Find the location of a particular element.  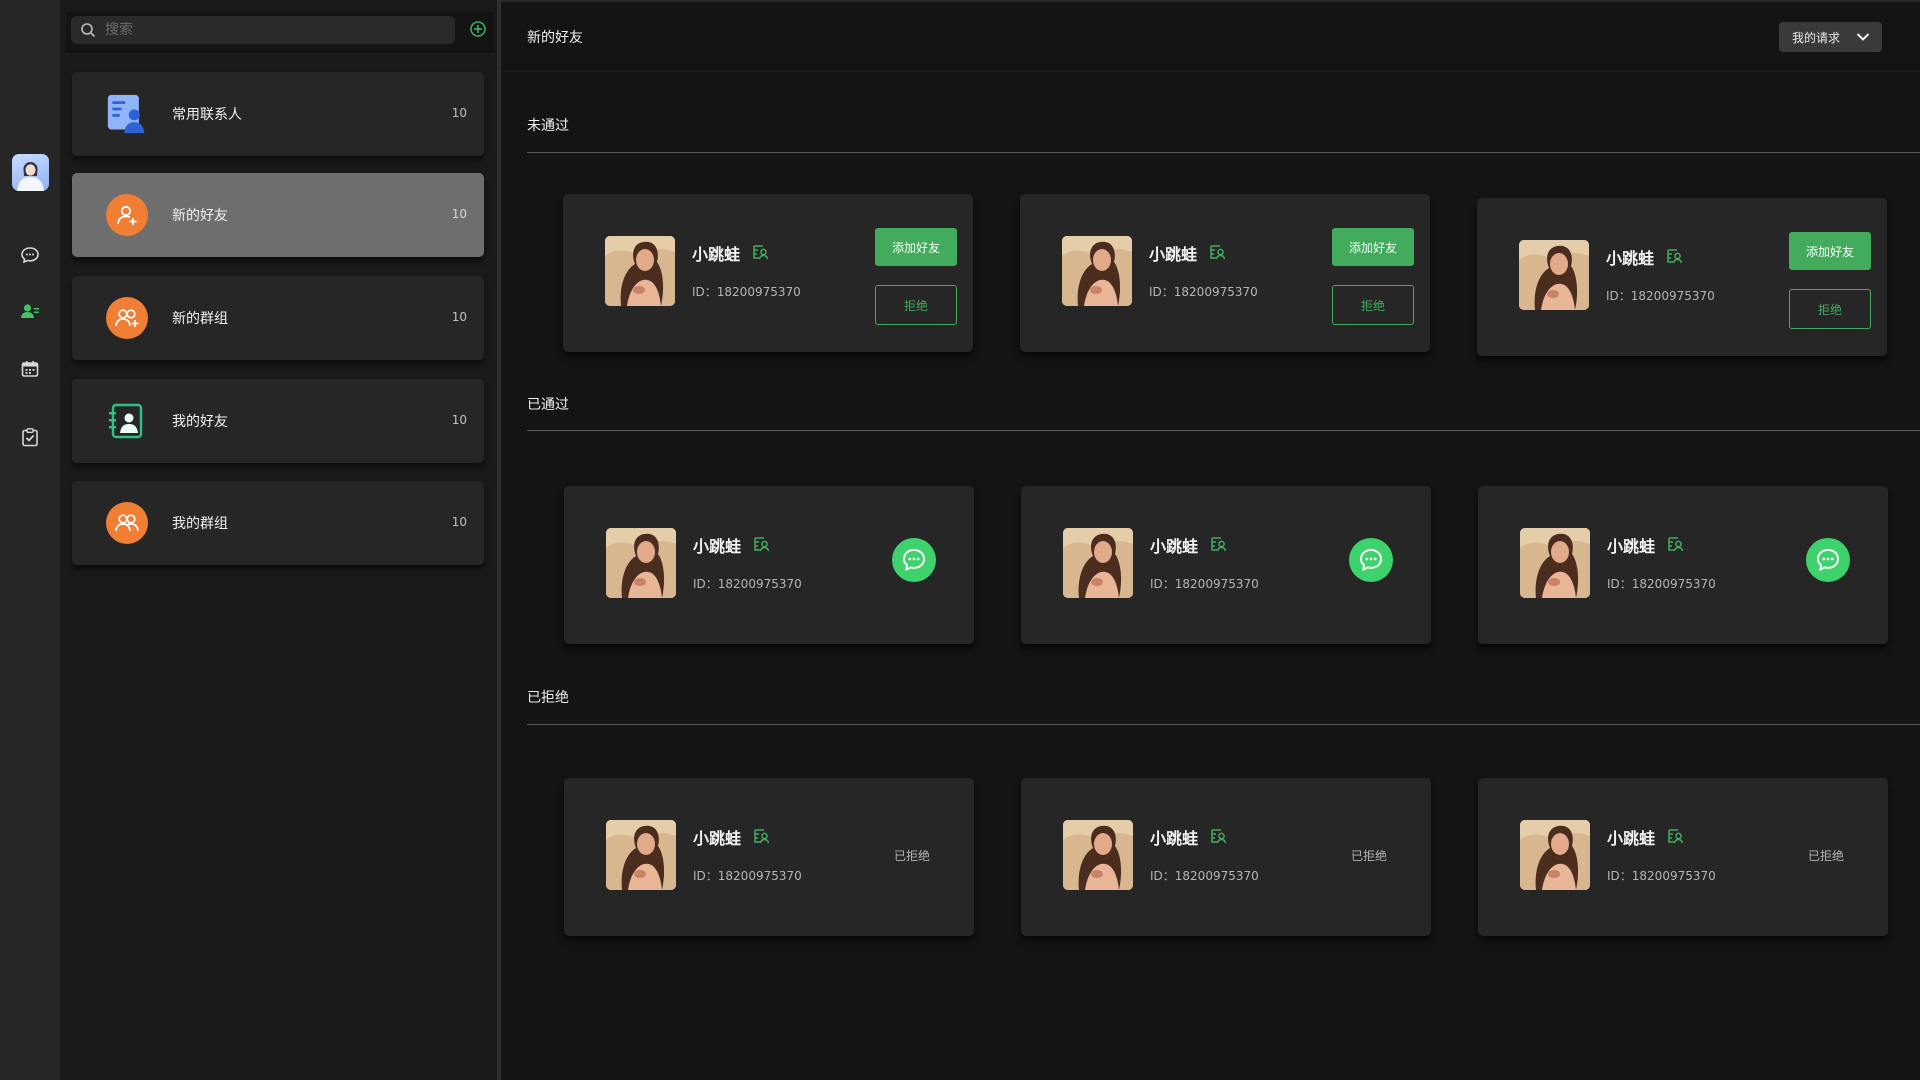

contact-item-frequent: 常用联系人 10 is located at coordinates (278, 114).